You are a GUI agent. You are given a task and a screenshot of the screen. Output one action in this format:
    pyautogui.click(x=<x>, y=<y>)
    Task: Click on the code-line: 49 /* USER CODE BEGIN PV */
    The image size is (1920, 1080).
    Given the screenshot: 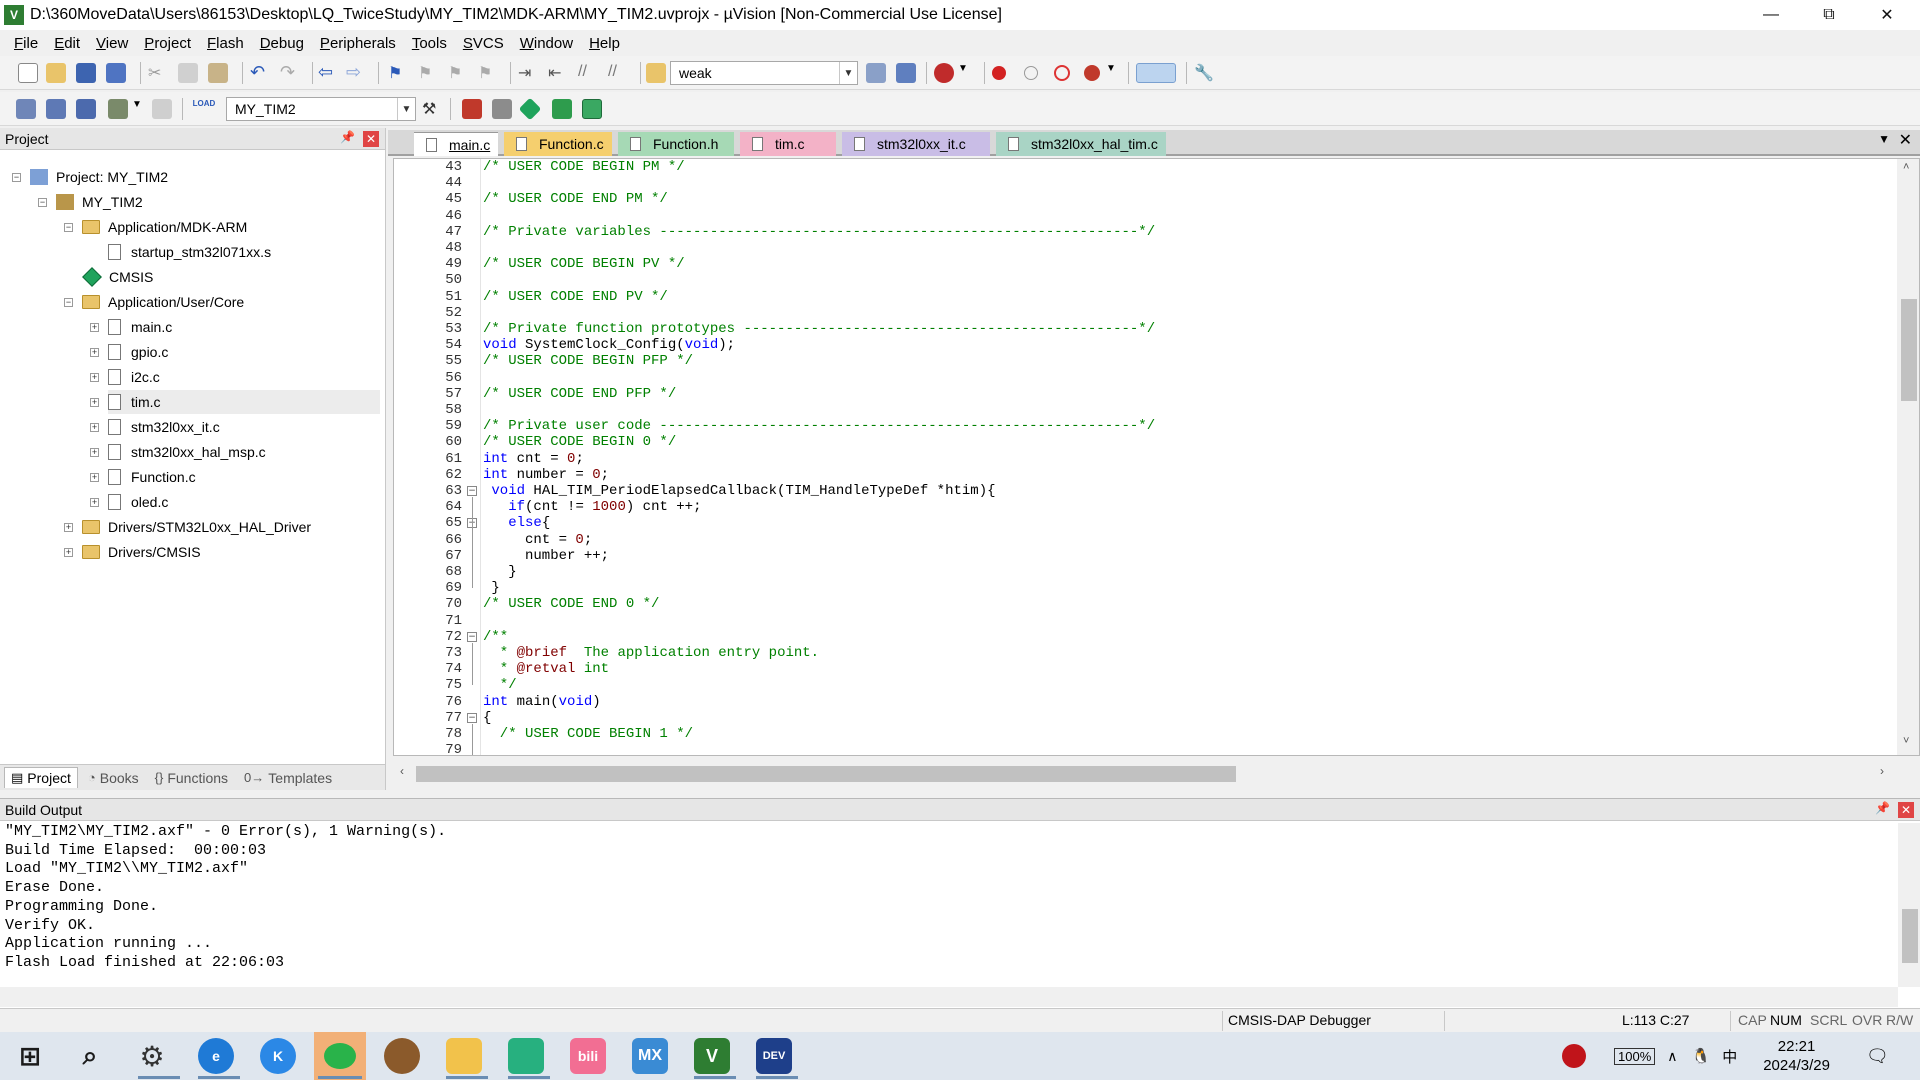 What is the action you would take?
    pyautogui.click(x=1156, y=264)
    